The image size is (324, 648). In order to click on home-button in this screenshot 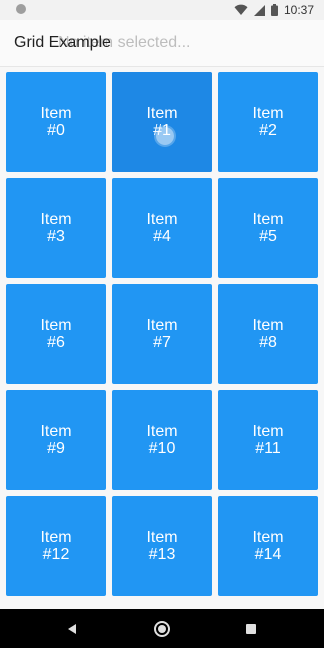, I will do `click(162, 628)`.